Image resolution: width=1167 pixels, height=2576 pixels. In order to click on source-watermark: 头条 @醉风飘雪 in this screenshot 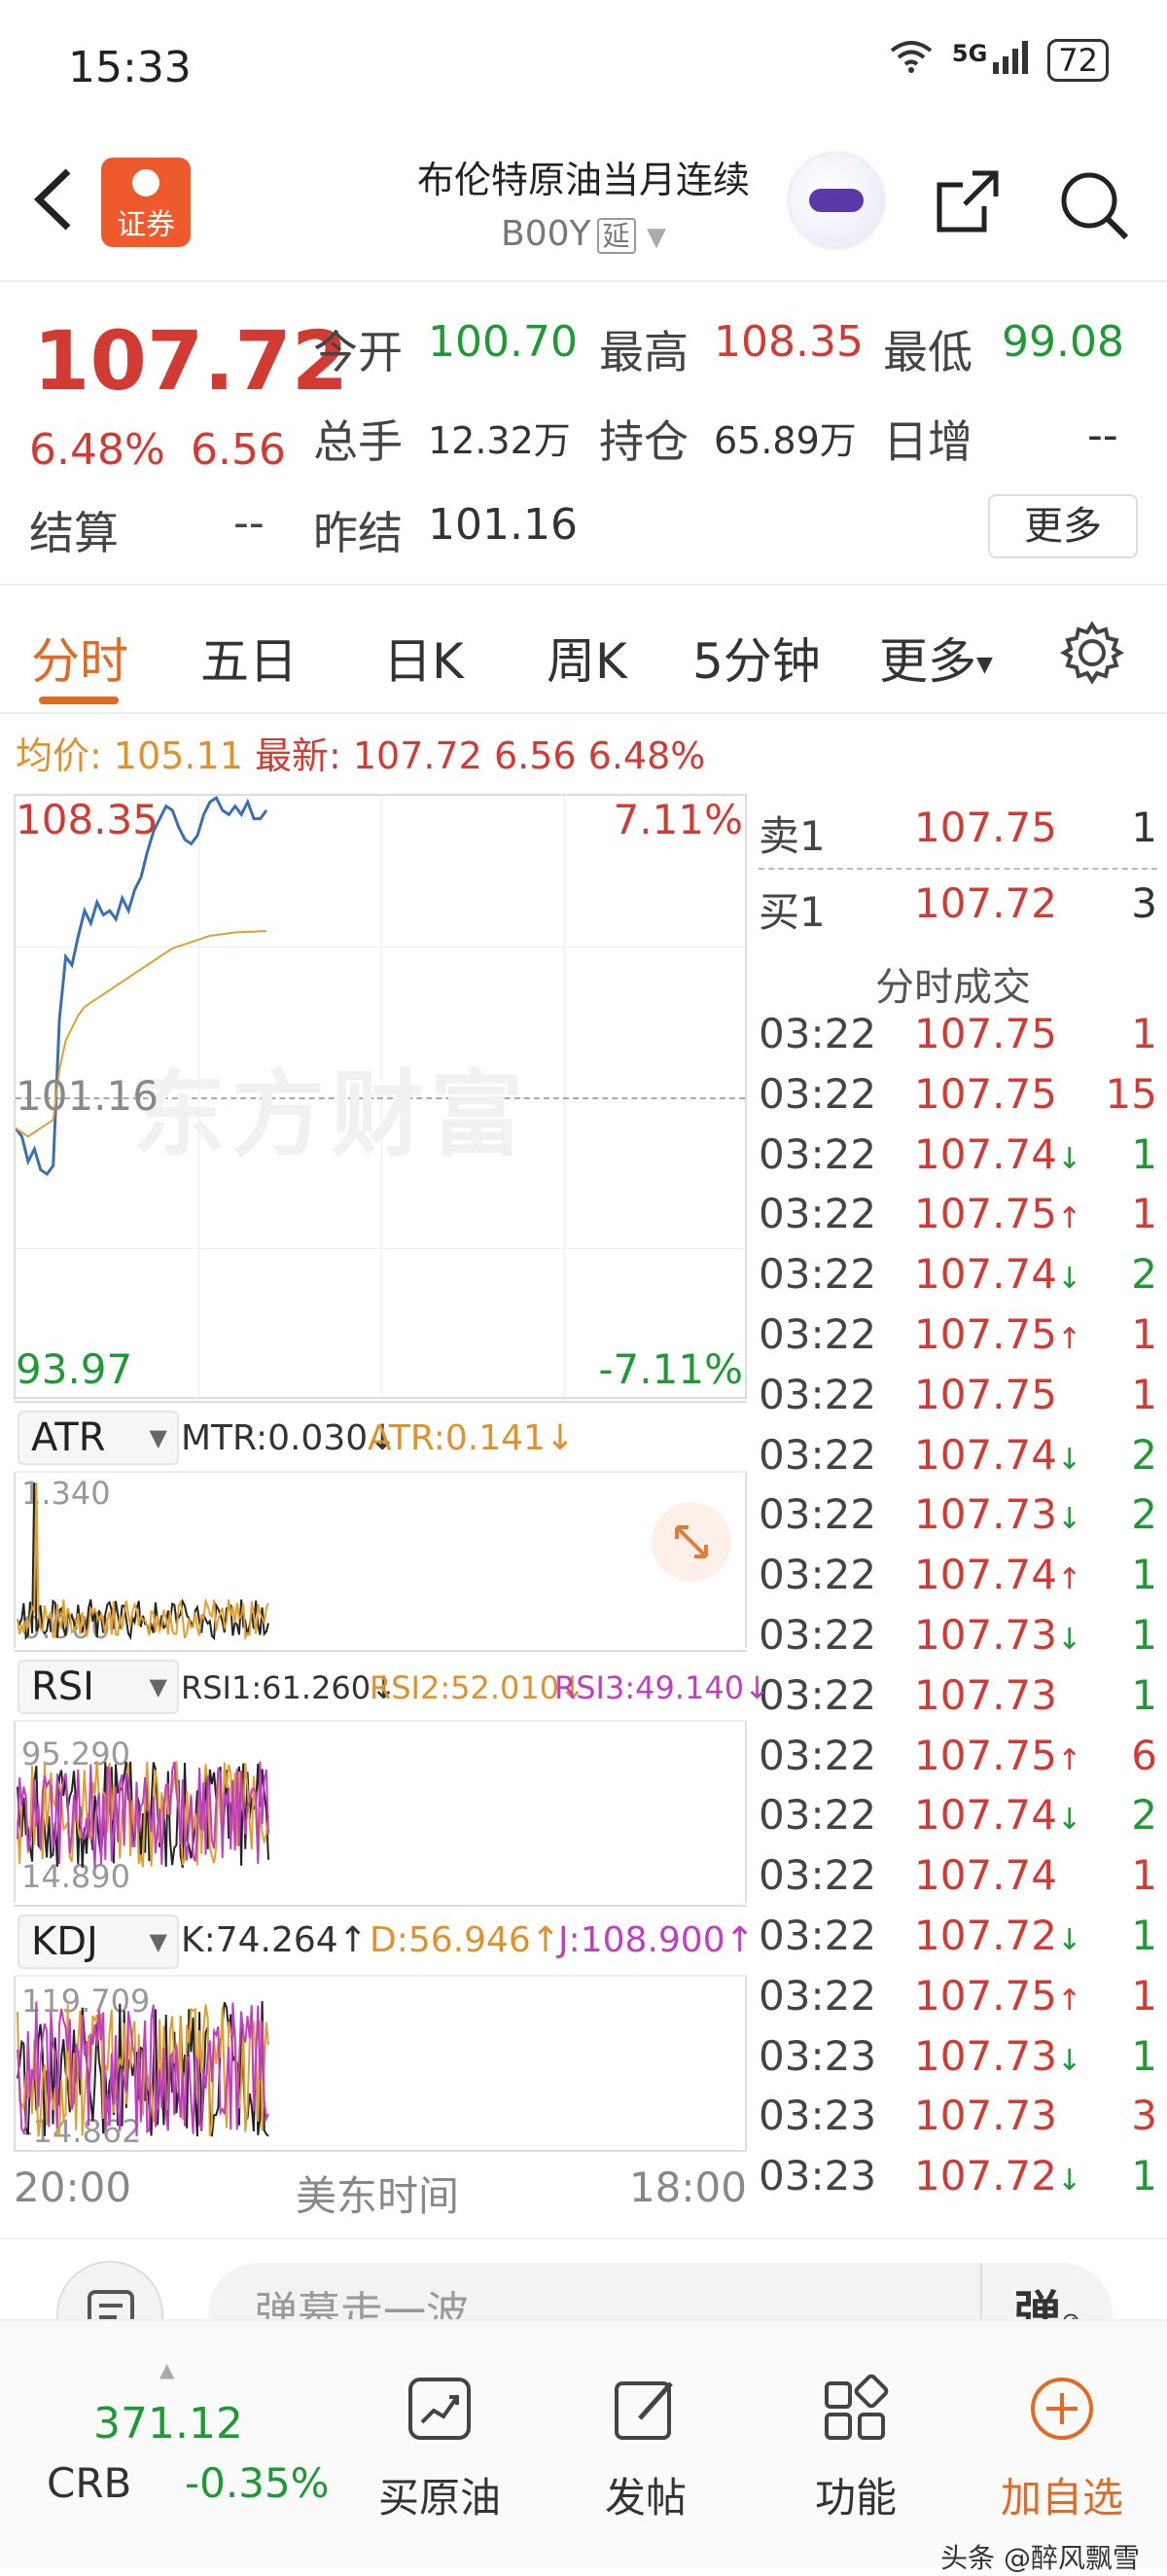, I will do `click(1040, 2558)`.